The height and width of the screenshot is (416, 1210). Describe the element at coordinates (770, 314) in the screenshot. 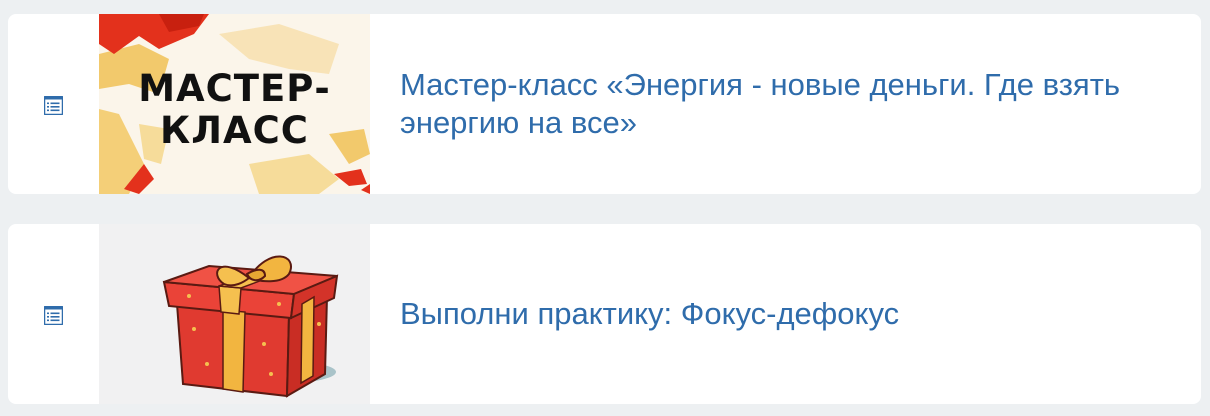

I see `lesson-title-link: Выполни практику: Фокус-дефокус` at that location.